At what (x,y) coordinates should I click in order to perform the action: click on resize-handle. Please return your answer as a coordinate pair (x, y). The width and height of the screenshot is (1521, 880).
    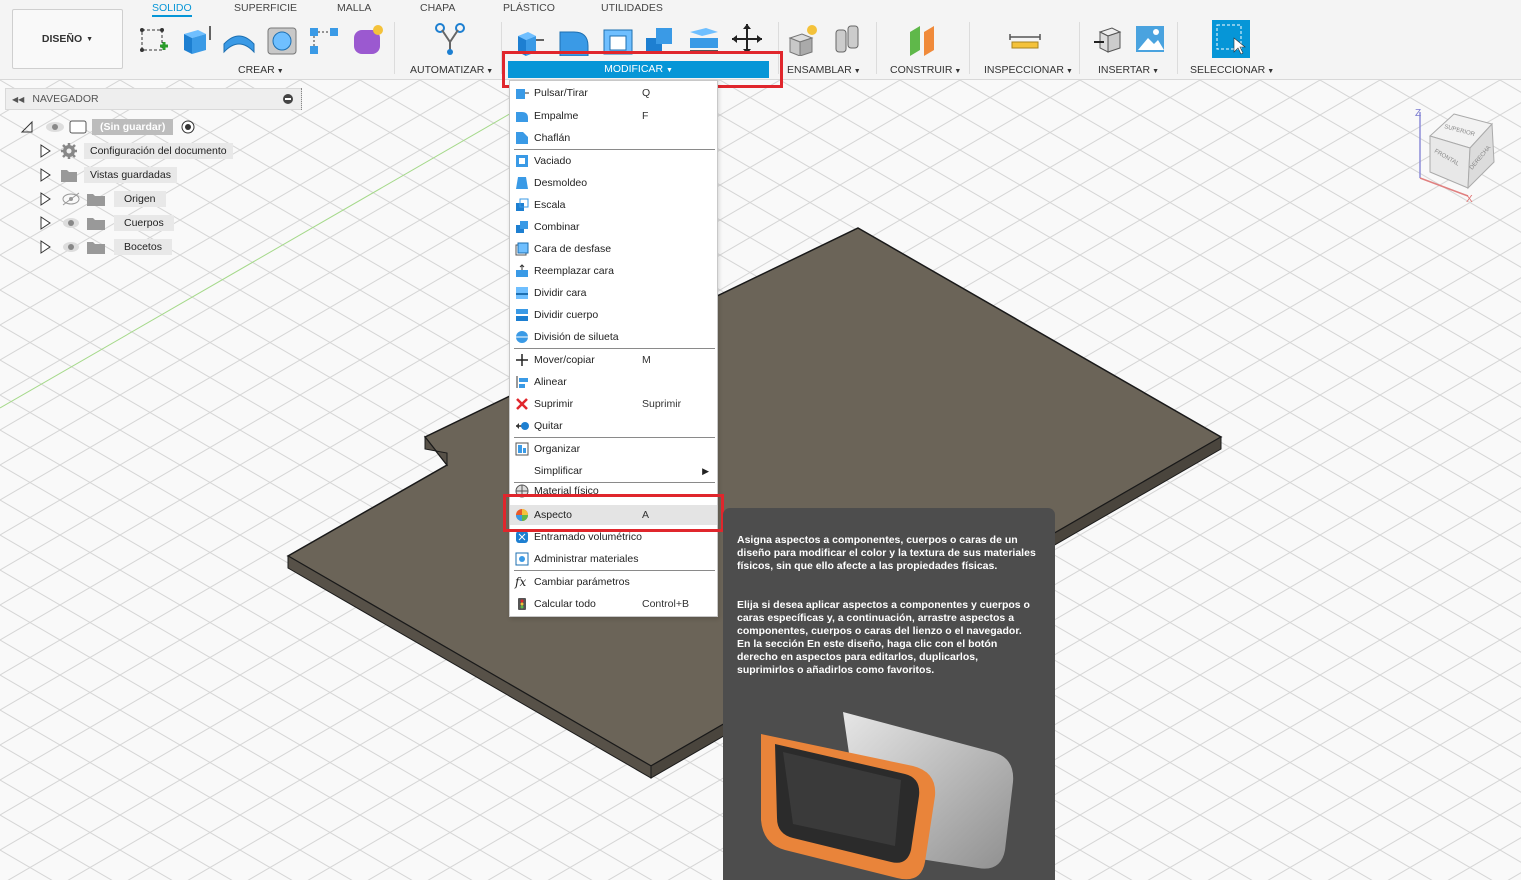
    Looking at the image, I should click on (302, 99).